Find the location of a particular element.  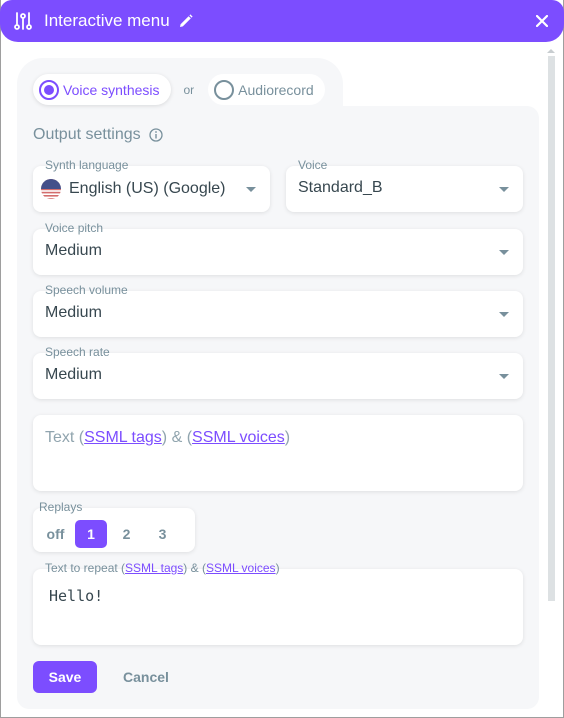

field-label: Synth language is located at coordinates (87, 165).